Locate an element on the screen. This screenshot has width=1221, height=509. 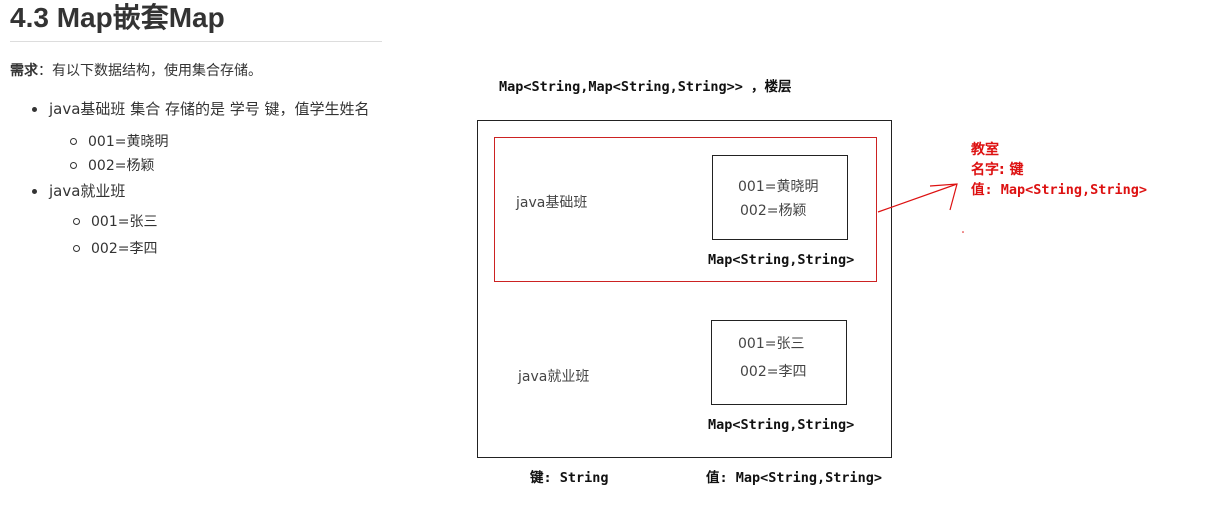
annotation-line: 名字: 键 is located at coordinates (997, 170).